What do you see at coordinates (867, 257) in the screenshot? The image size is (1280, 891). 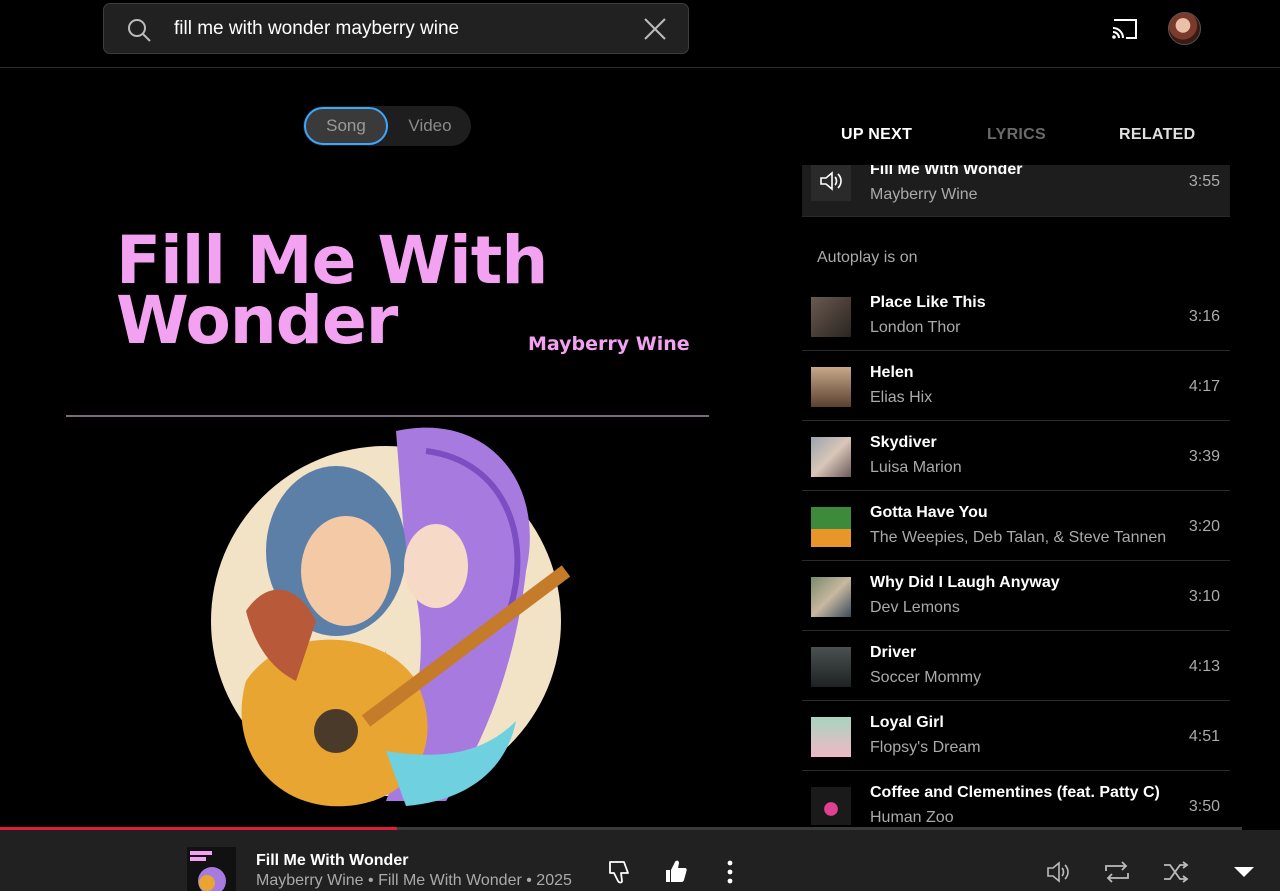 I see `autoplay-label: Autoplay is on` at bounding box center [867, 257].